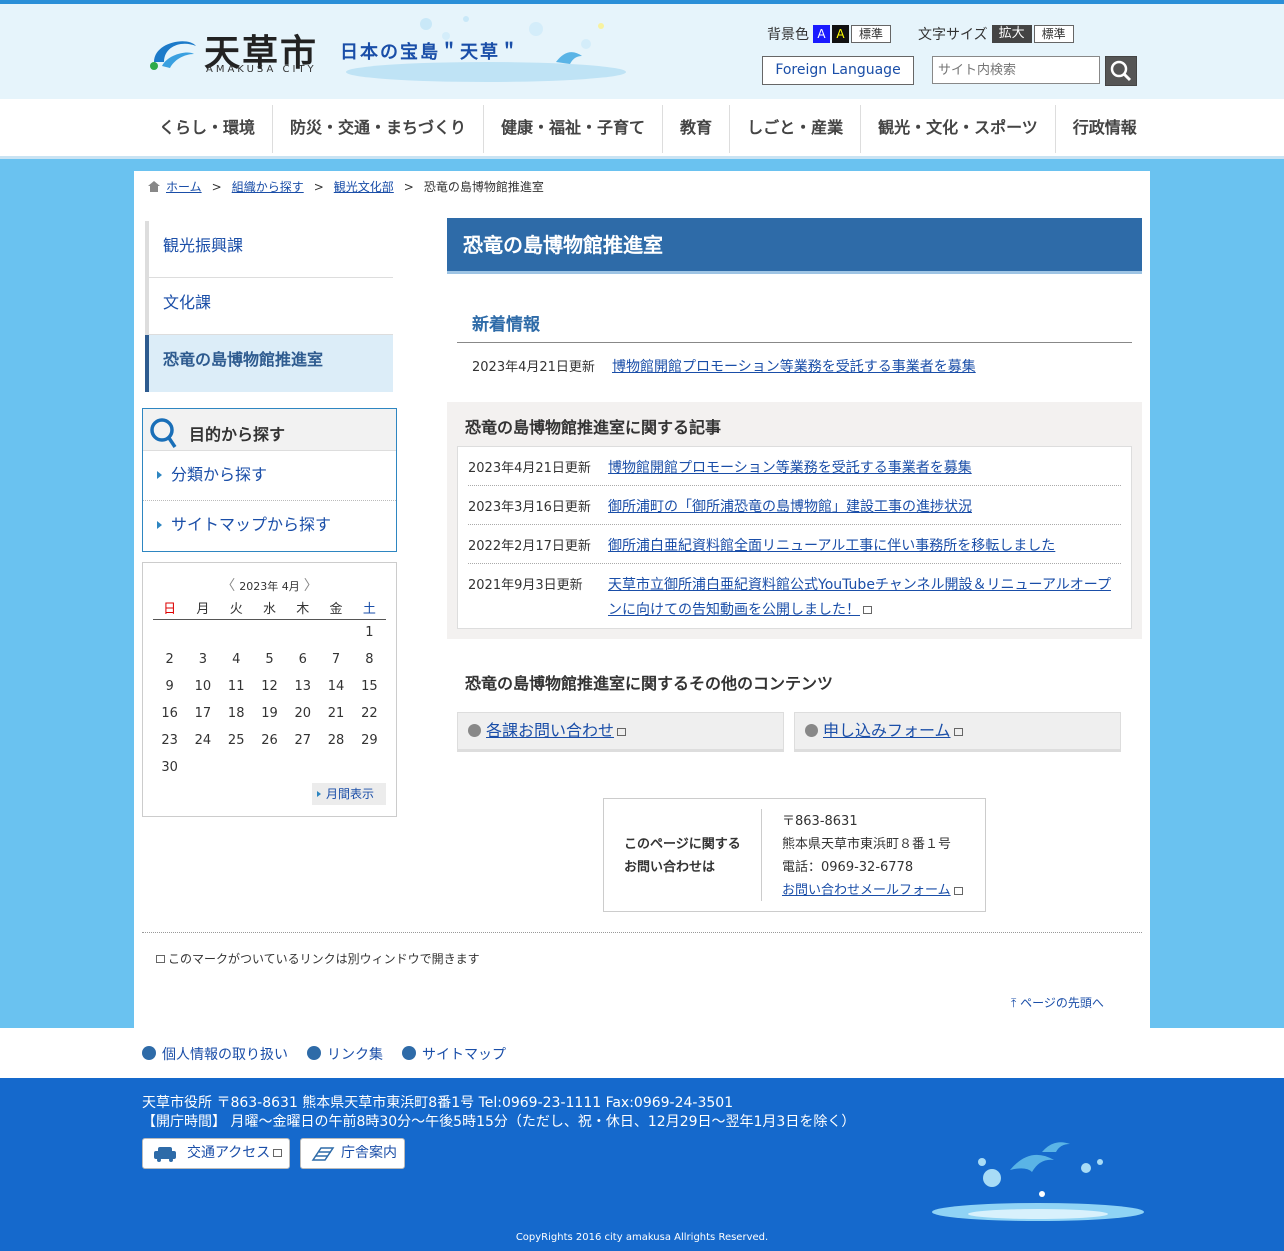 This screenshot has width=1284, height=1251. I want to click on building-guide-label: 庁舎案内, so click(369, 1153).